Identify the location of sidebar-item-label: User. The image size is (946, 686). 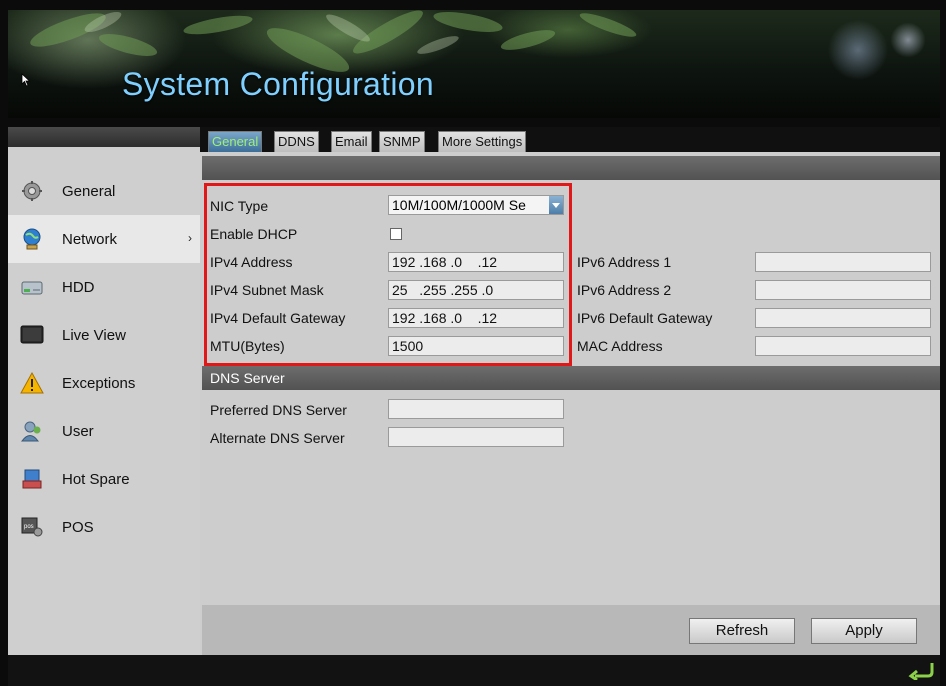
(78, 431).